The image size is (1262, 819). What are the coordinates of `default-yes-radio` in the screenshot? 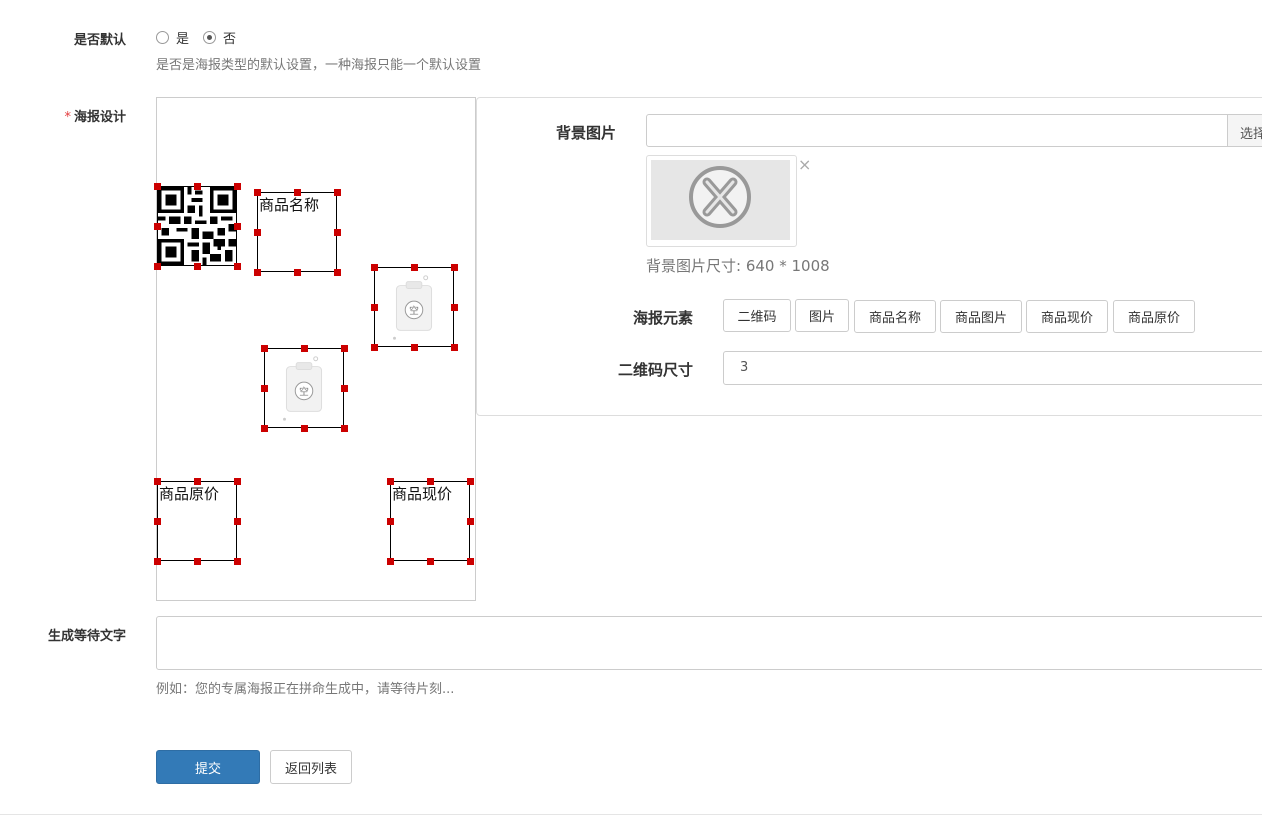 It's located at (162, 37).